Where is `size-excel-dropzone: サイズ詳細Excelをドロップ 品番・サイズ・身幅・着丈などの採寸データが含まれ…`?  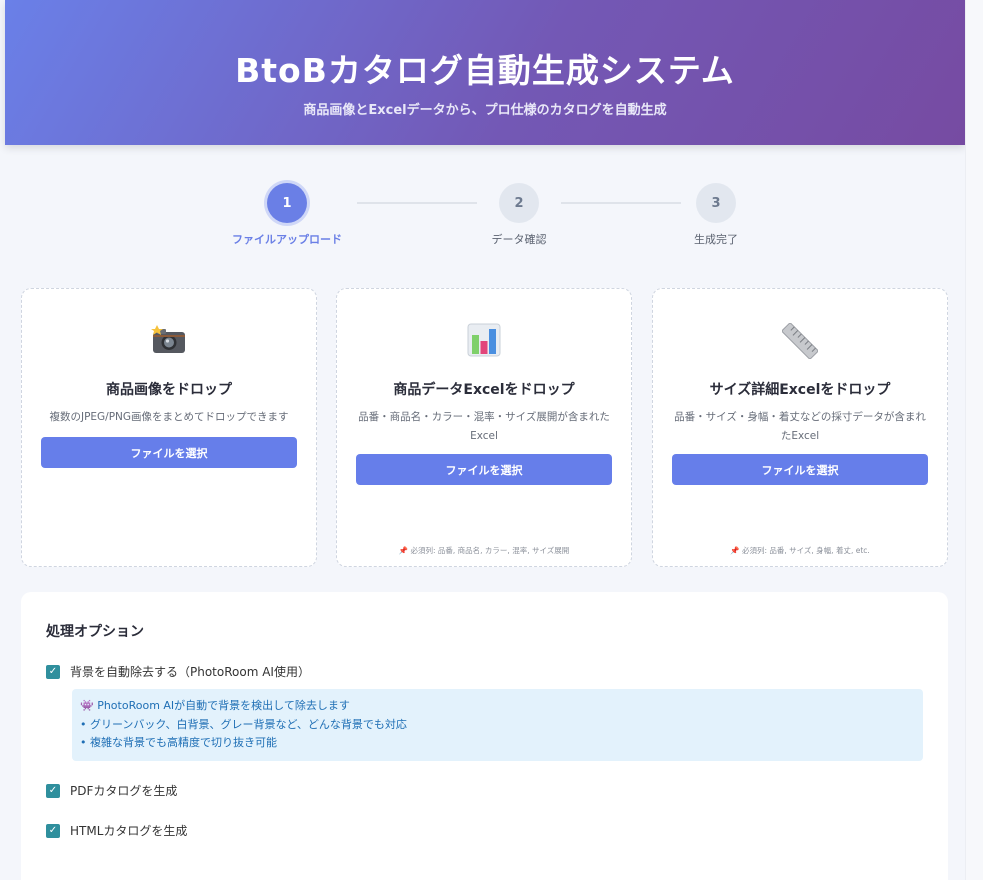
size-excel-dropzone: サイズ詳細Excelをドロップ 品番・サイズ・身幅・着丈などの採寸データが含まれ… is located at coordinates (800, 427).